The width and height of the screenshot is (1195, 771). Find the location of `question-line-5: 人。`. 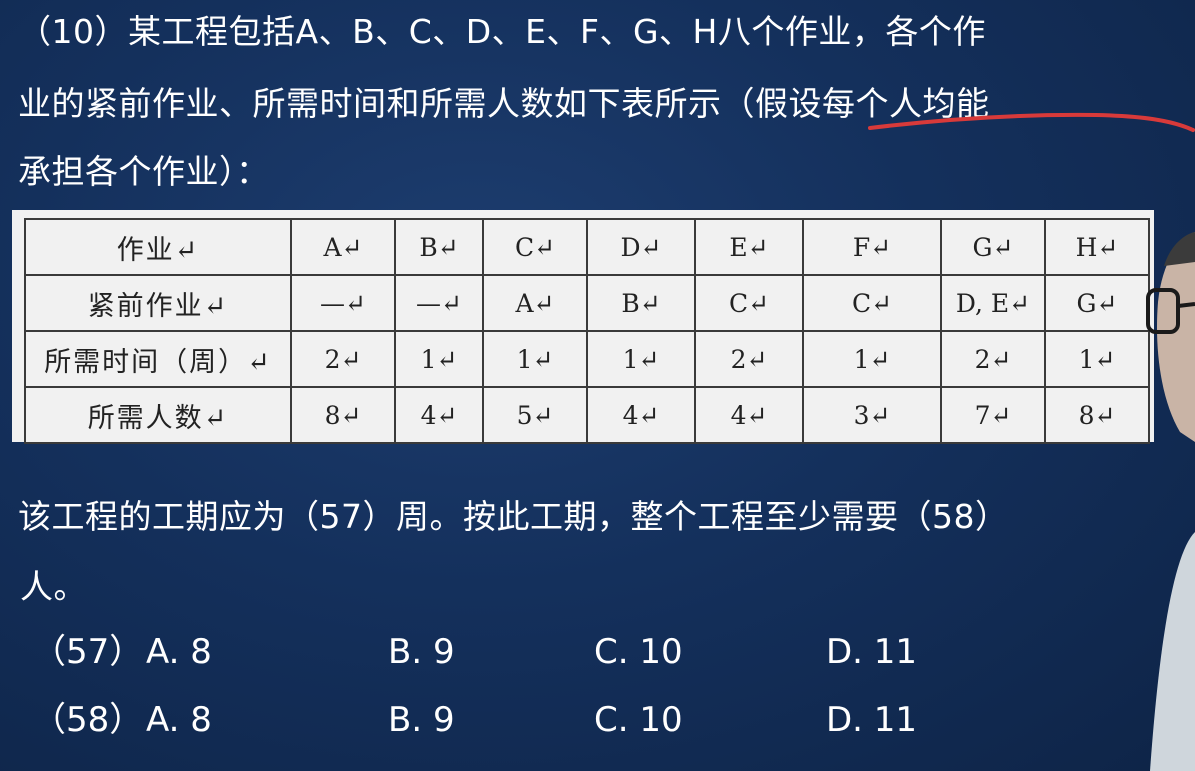

question-line-5: 人。 is located at coordinates (53, 586).